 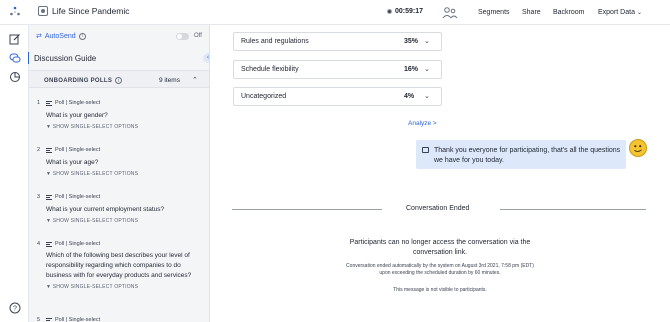 I want to click on poll-number: 1, so click(x=39, y=103).